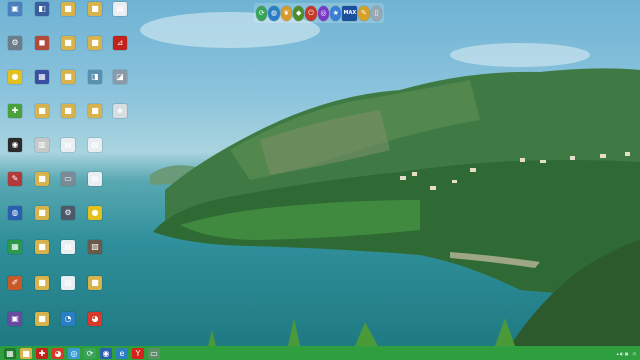 The width and height of the screenshot is (640, 360). Describe the element at coordinates (106, 353) in the screenshot. I see `media-icon: ◉` at that location.